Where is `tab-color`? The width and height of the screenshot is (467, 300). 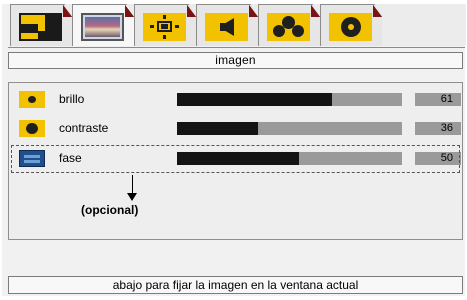 tab-color is located at coordinates (289, 25).